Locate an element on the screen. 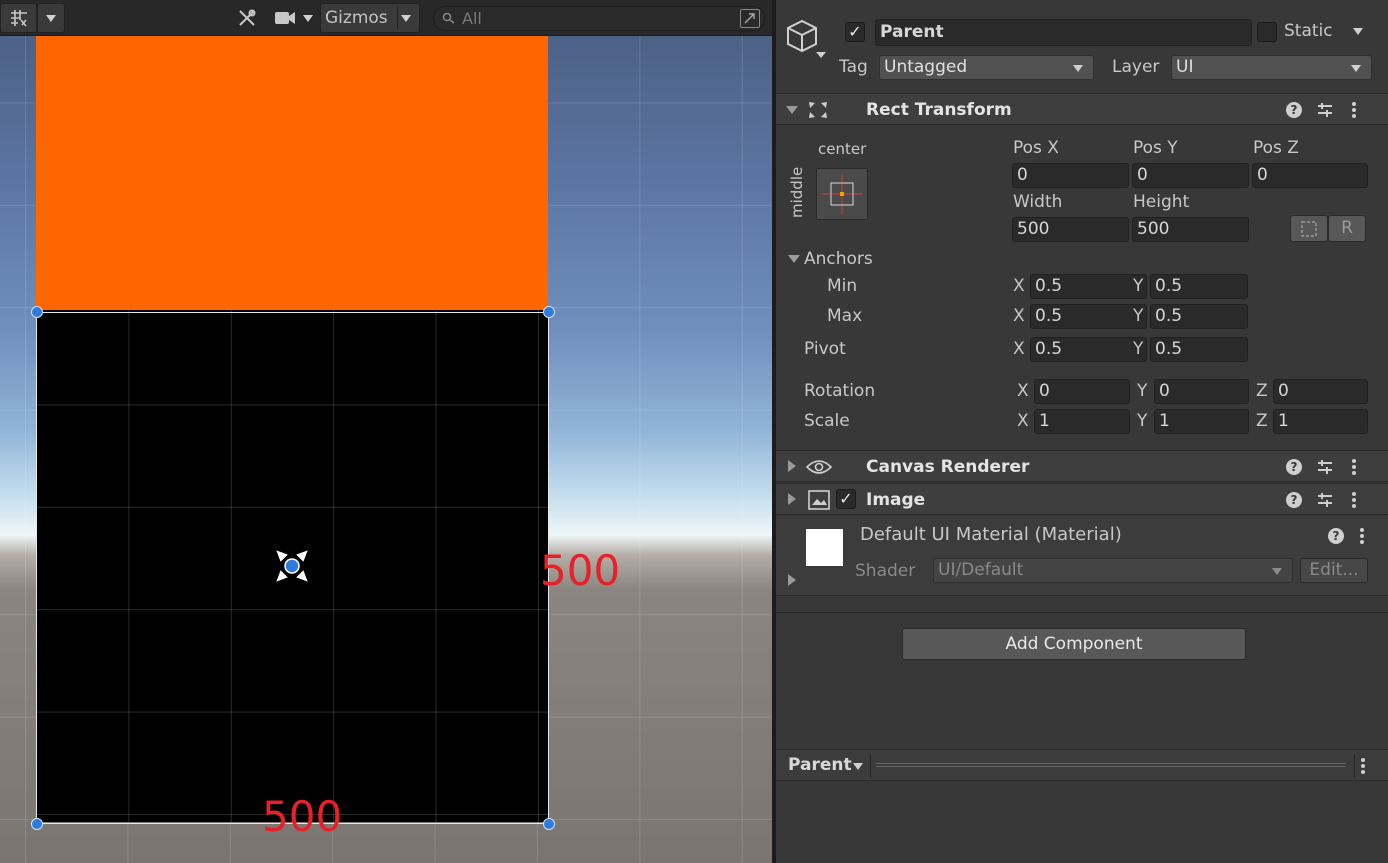 The image size is (1388, 863). tag-dropdown: Untagged is located at coordinates (986, 67).